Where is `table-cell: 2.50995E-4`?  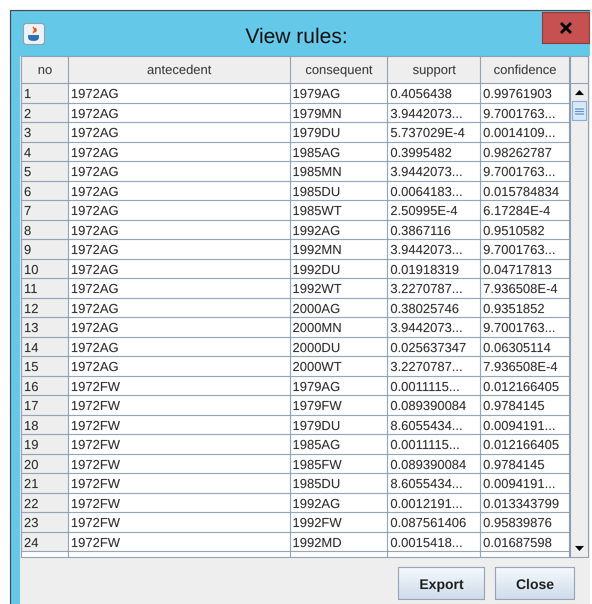 table-cell: 2.50995E-4 is located at coordinates (435, 210).